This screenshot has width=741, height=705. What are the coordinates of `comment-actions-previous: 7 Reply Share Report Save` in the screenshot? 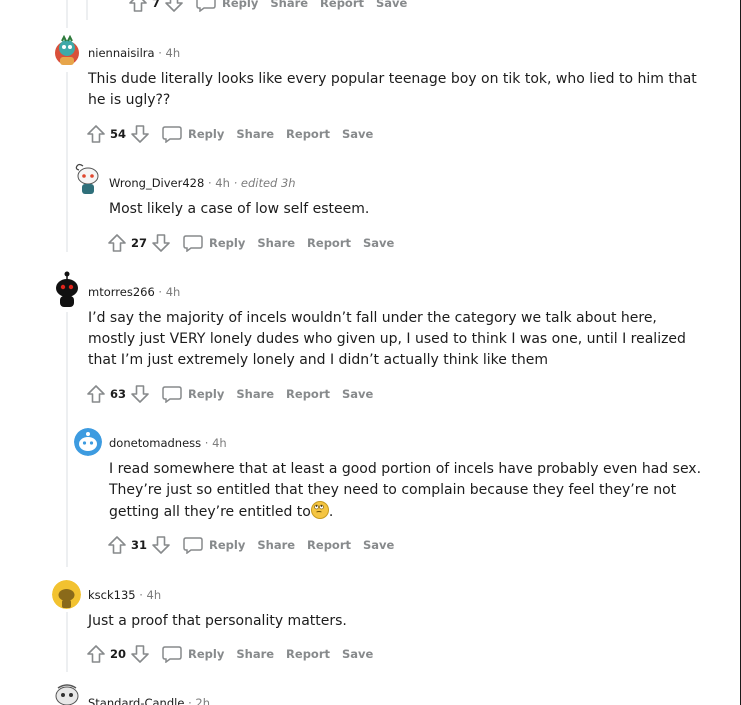 It's located at (267, 7).